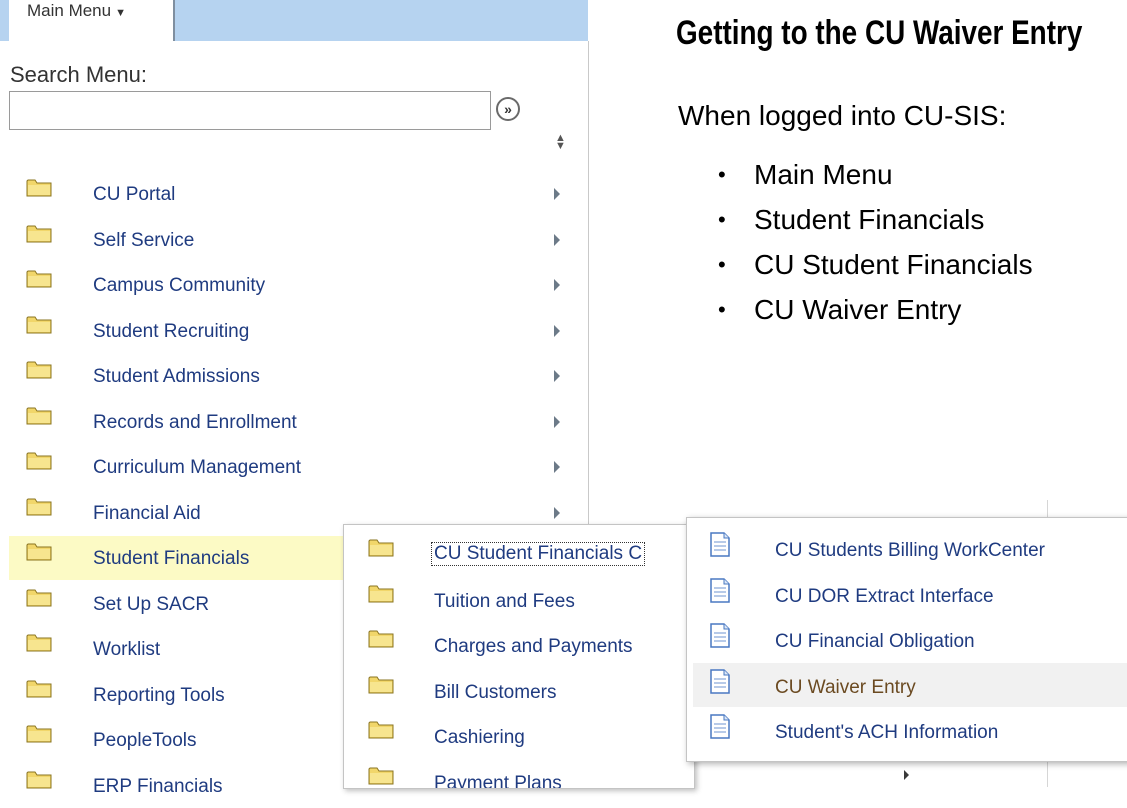  What do you see at coordinates (195, 422) in the screenshot?
I see `main-menu-item-label: Records and Enrollment` at bounding box center [195, 422].